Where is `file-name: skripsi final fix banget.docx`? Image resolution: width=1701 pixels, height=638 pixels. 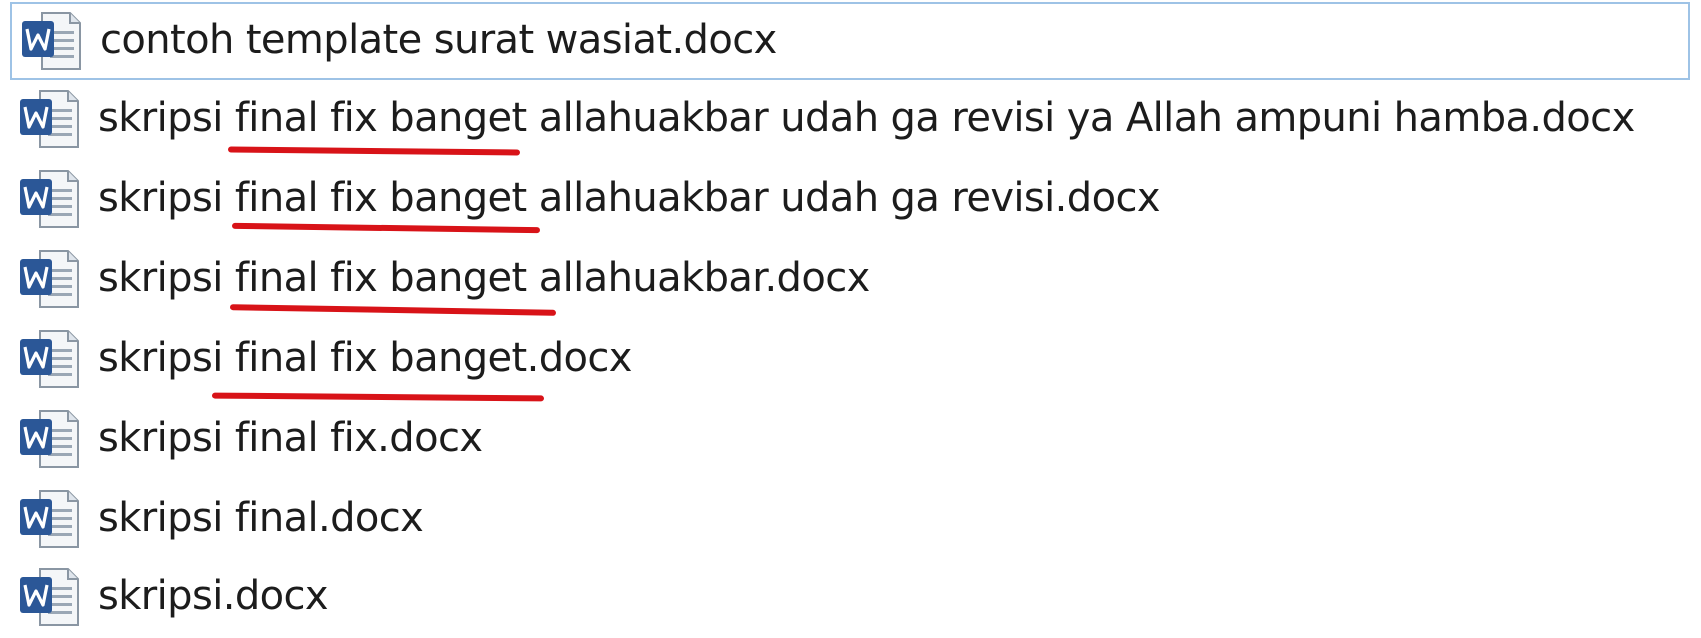
file-name: skripsi final fix banget.docx is located at coordinates (365, 358).